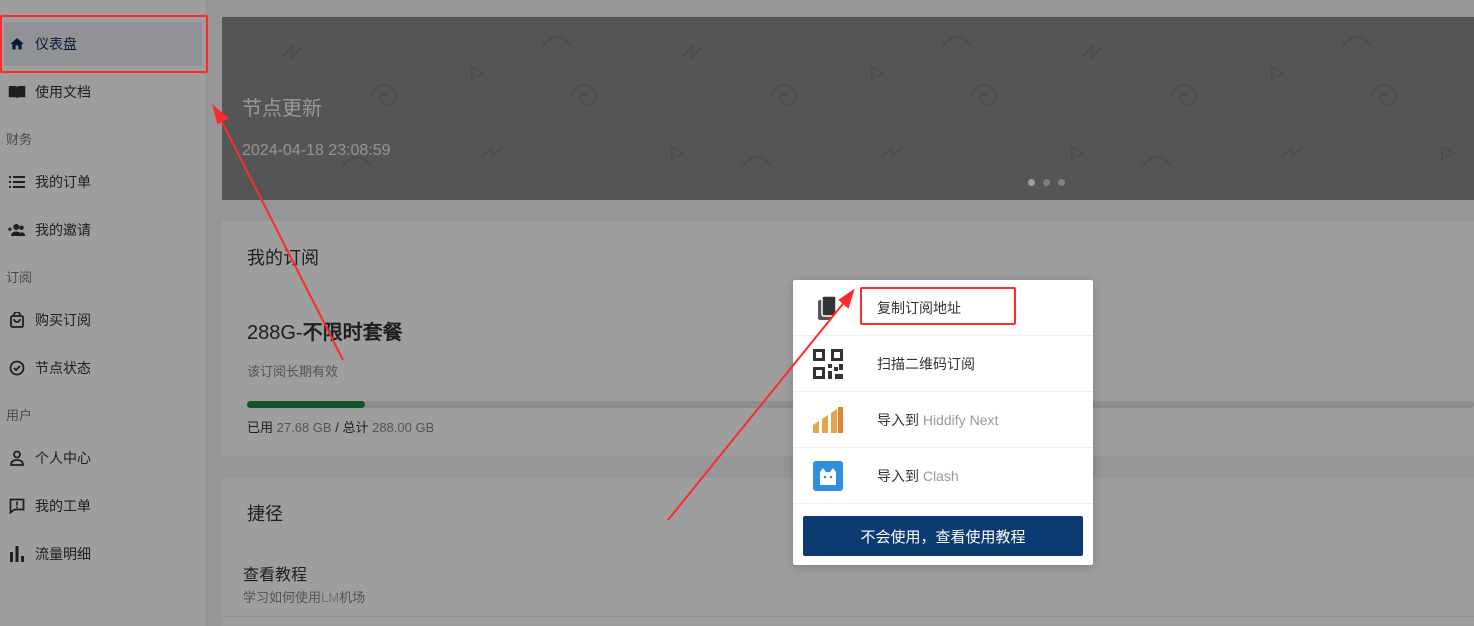 Image resolution: width=1474 pixels, height=626 pixels. Describe the element at coordinates (960, 419) in the screenshot. I see `hiddify-name: Hiddify Next` at that location.